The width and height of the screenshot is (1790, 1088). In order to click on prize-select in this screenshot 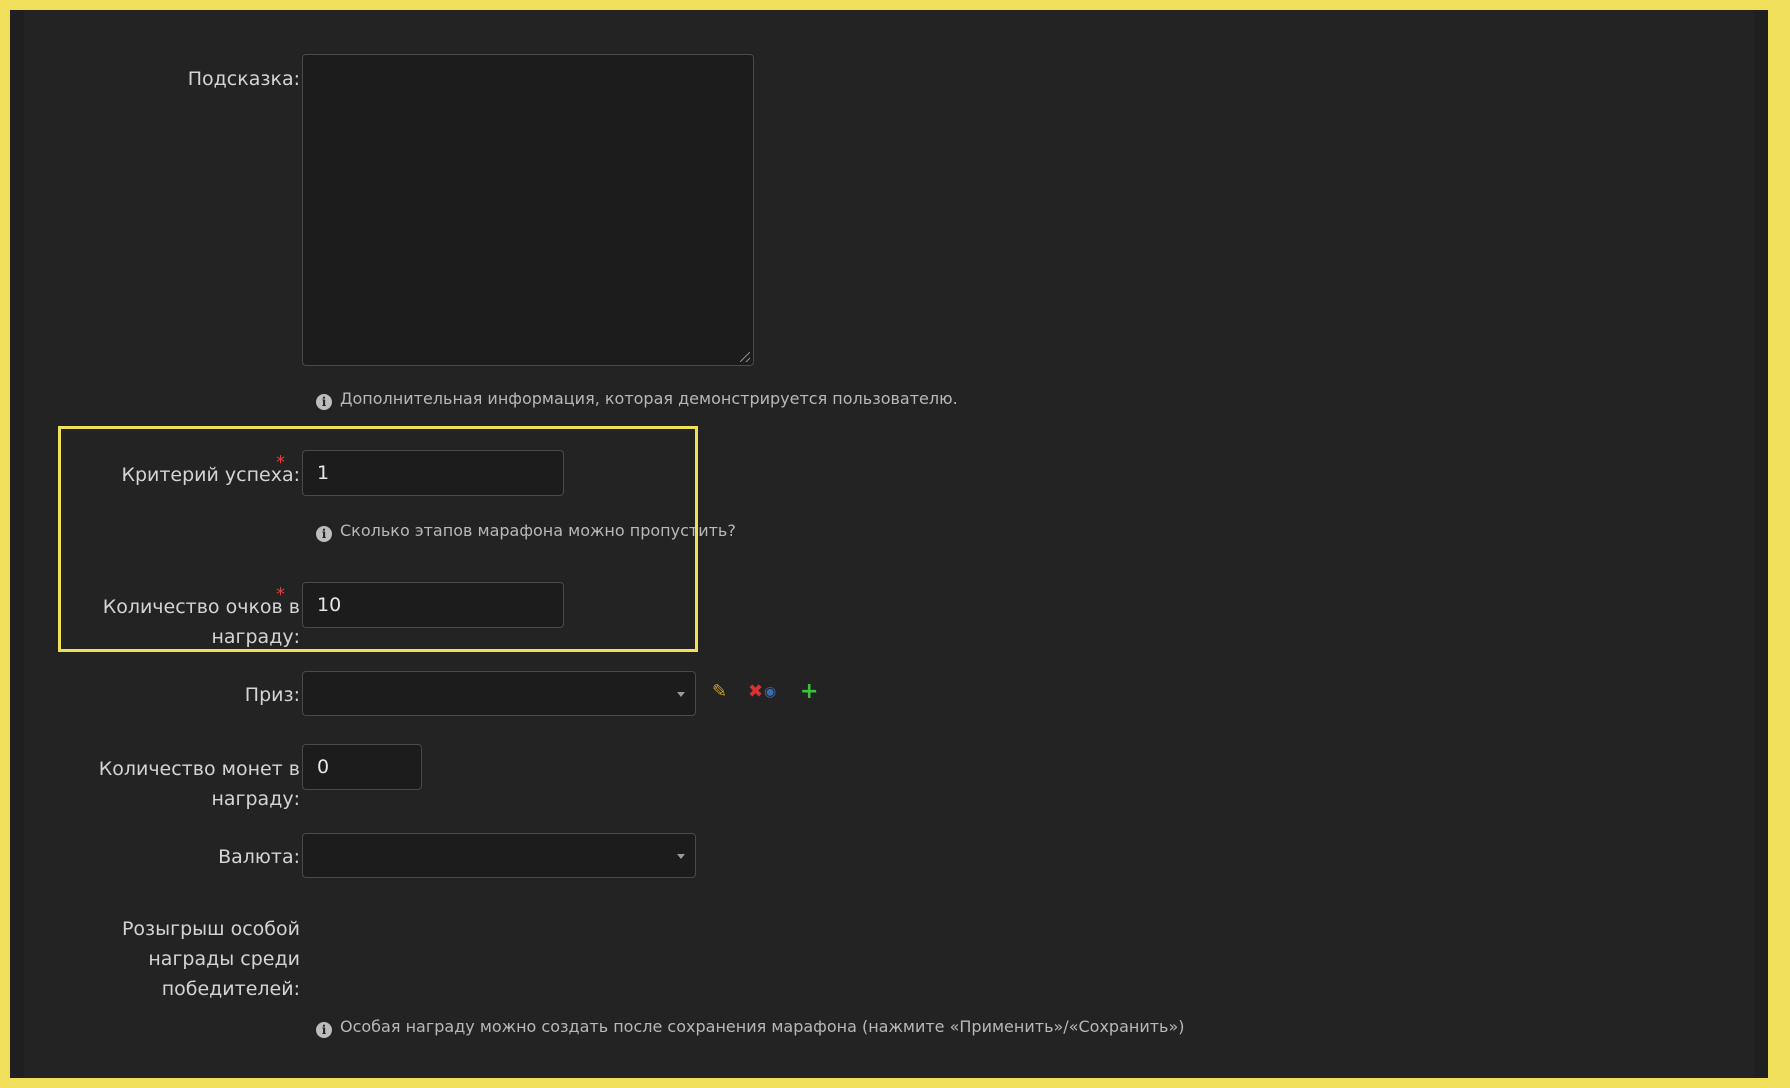, I will do `click(499, 693)`.